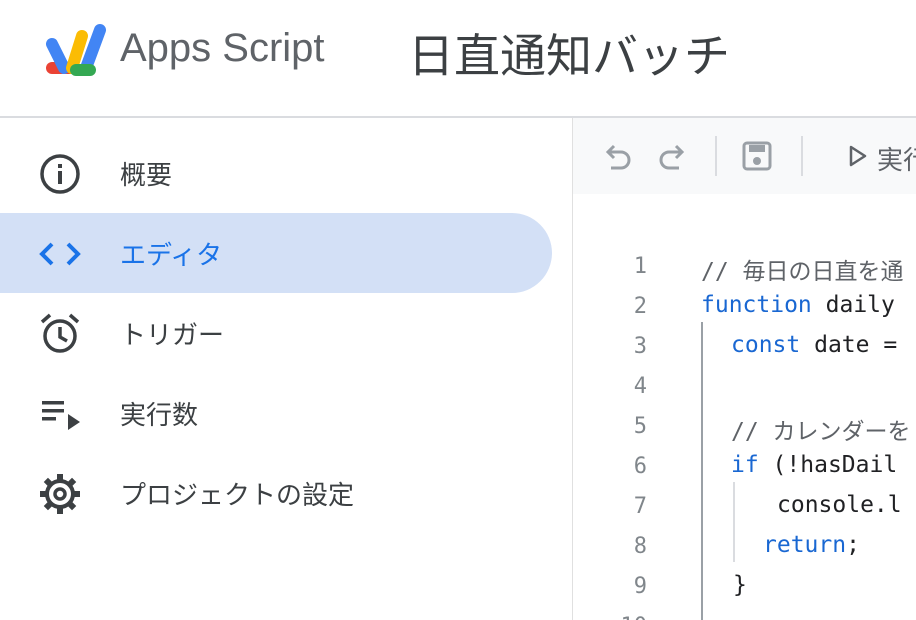 The width and height of the screenshot is (916, 620). What do you see at coordinates (171, 256) in the screenshot?
I see `sidebar-item-label: エディタ` at bounding box center [171, 256].